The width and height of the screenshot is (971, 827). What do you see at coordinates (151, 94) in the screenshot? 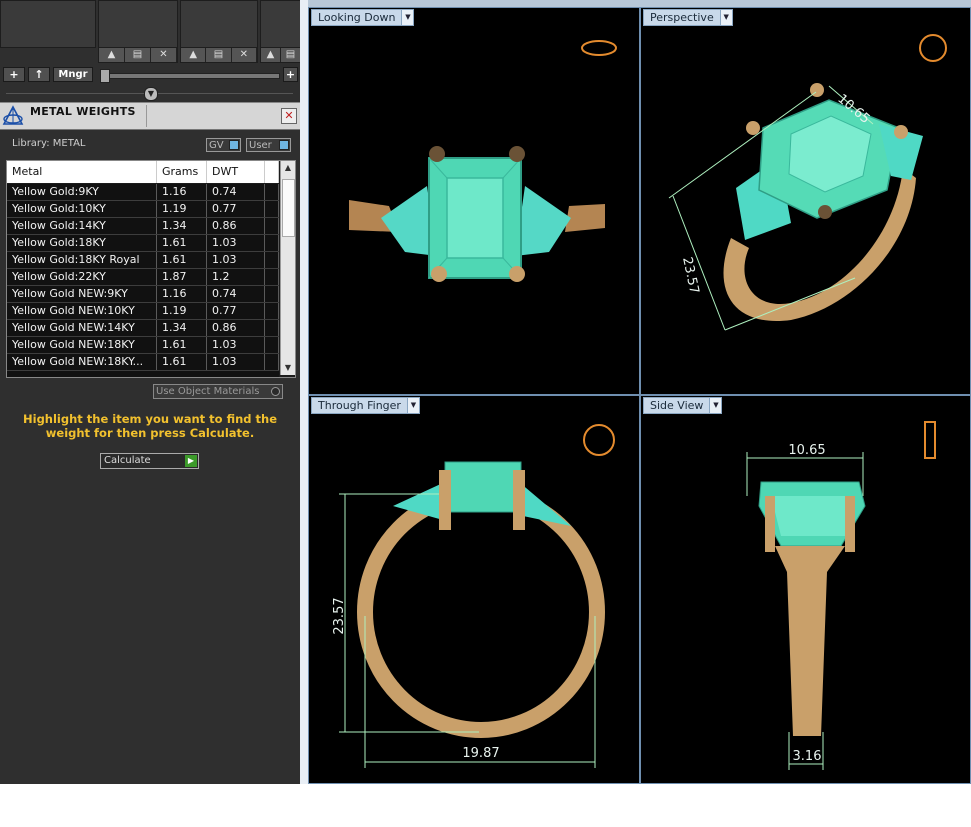
I see `collapse-icon: ▼` at bounding box center [151, 94].